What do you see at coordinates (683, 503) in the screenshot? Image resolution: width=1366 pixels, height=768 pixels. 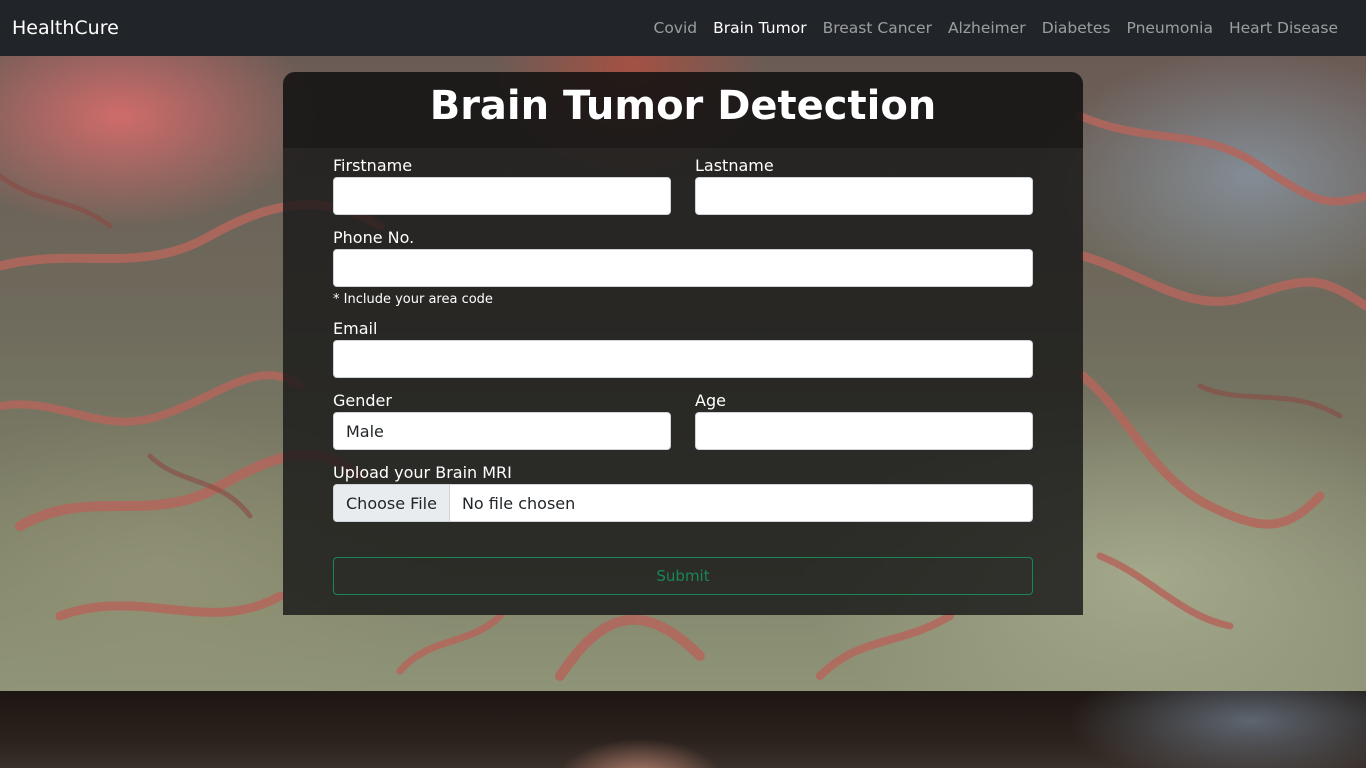 I see `mri-file-input: Choose File No file chosen` at bounding box center [683, 503].